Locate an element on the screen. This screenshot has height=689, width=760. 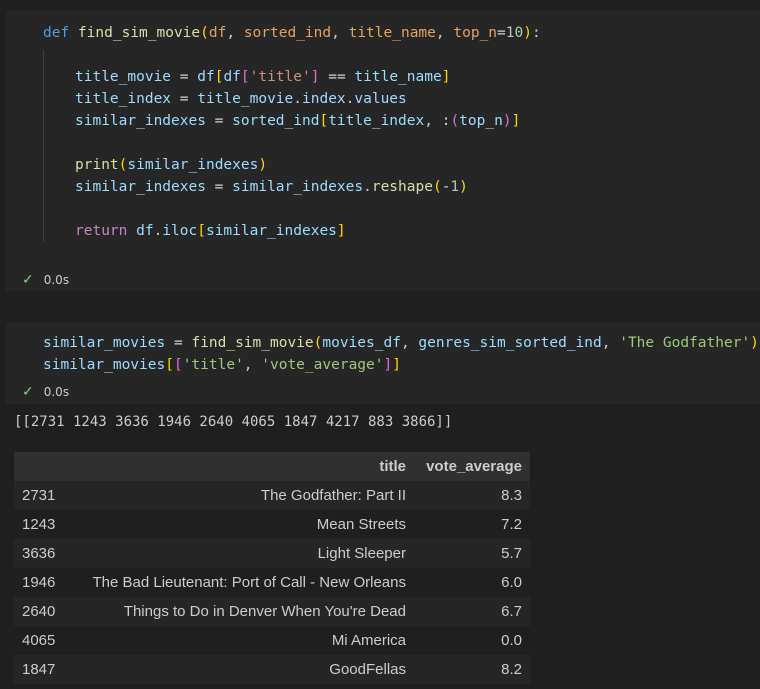
code-line: title_index = title_movie.index.values is located at coordinates (241, 99).